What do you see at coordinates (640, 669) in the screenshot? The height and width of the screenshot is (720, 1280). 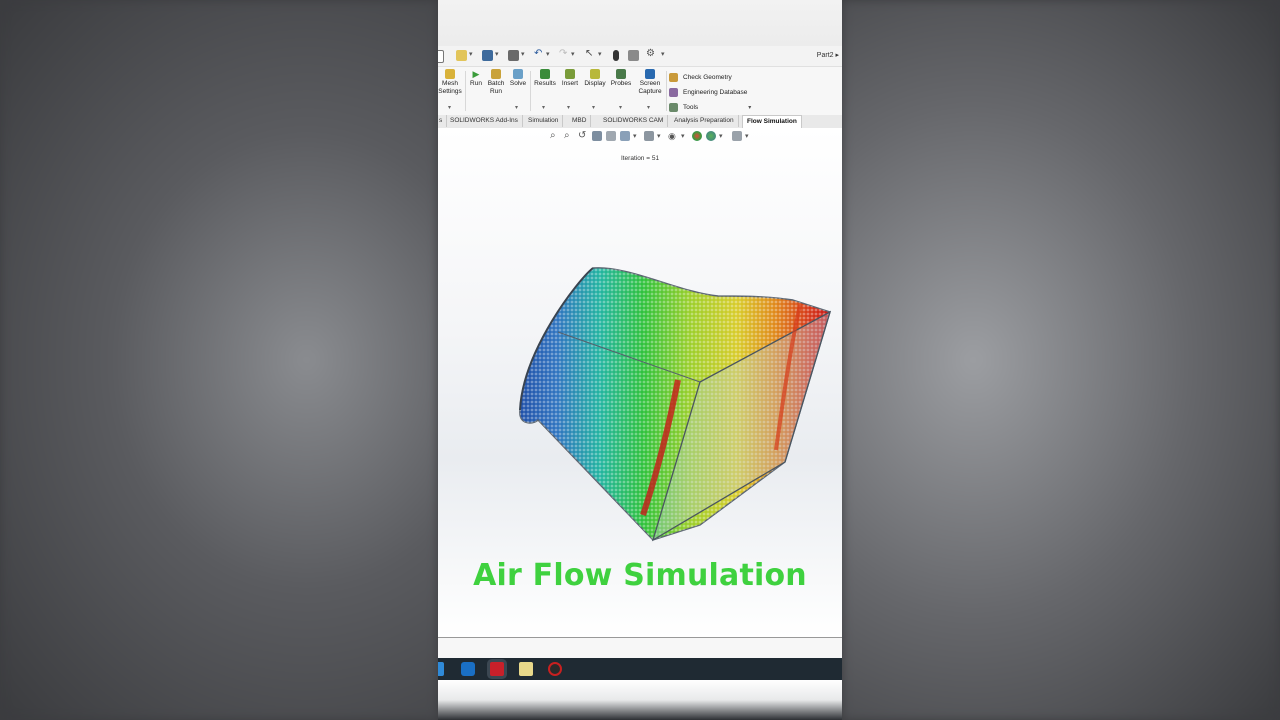 I see `windows-taskbar` at bounding box center [640, 669].